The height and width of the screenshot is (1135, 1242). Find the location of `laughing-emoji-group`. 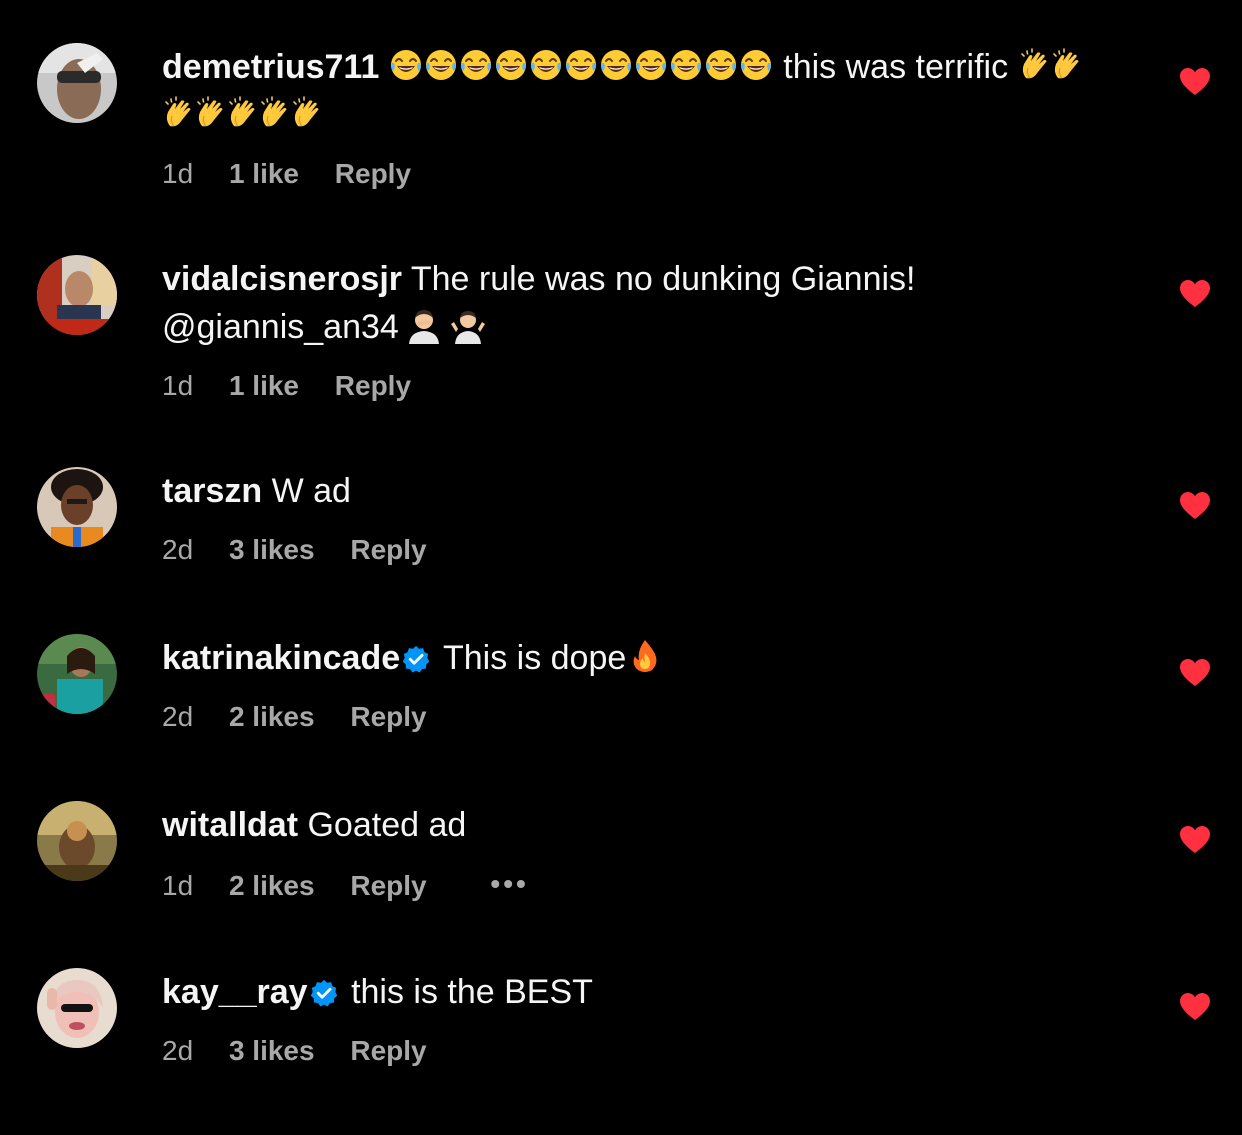

laughing-emoji-group is located at coordinates (586, 67).